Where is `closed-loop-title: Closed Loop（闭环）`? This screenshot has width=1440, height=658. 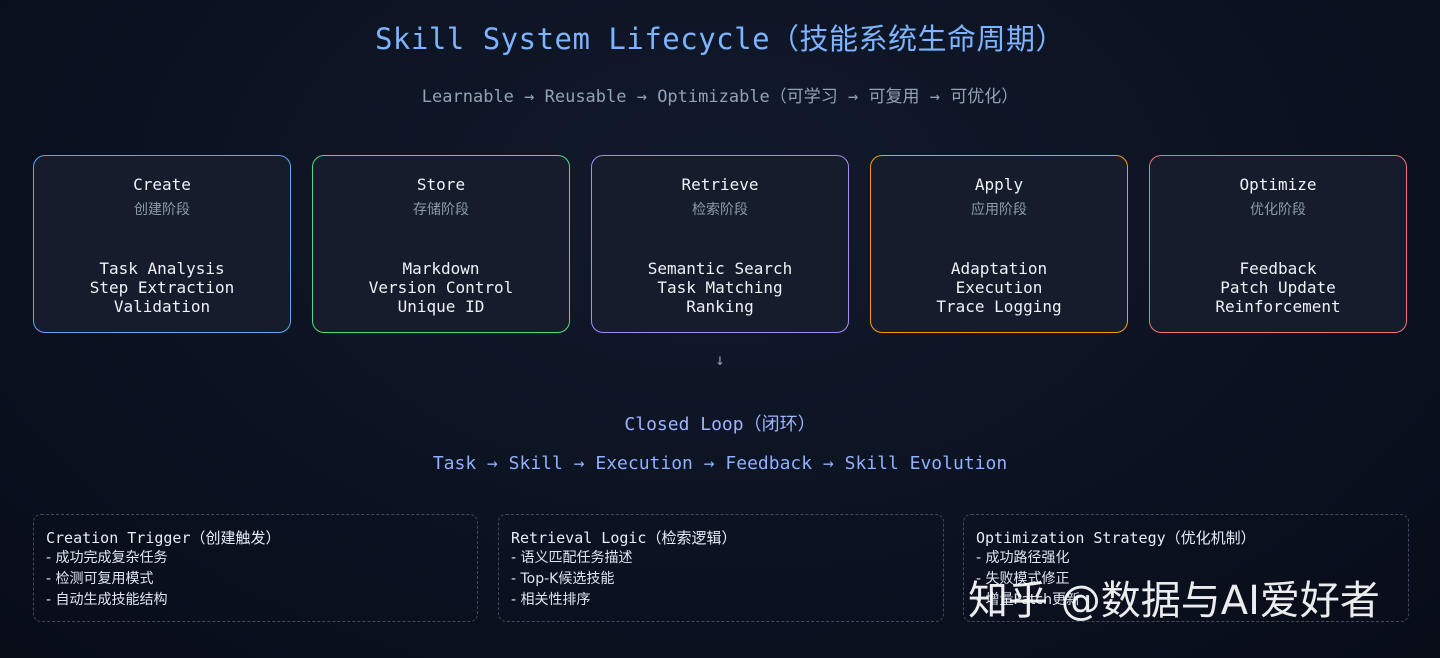 closed-loop-title: Closed Loop（闭环） is located at coordinates (720, 424).